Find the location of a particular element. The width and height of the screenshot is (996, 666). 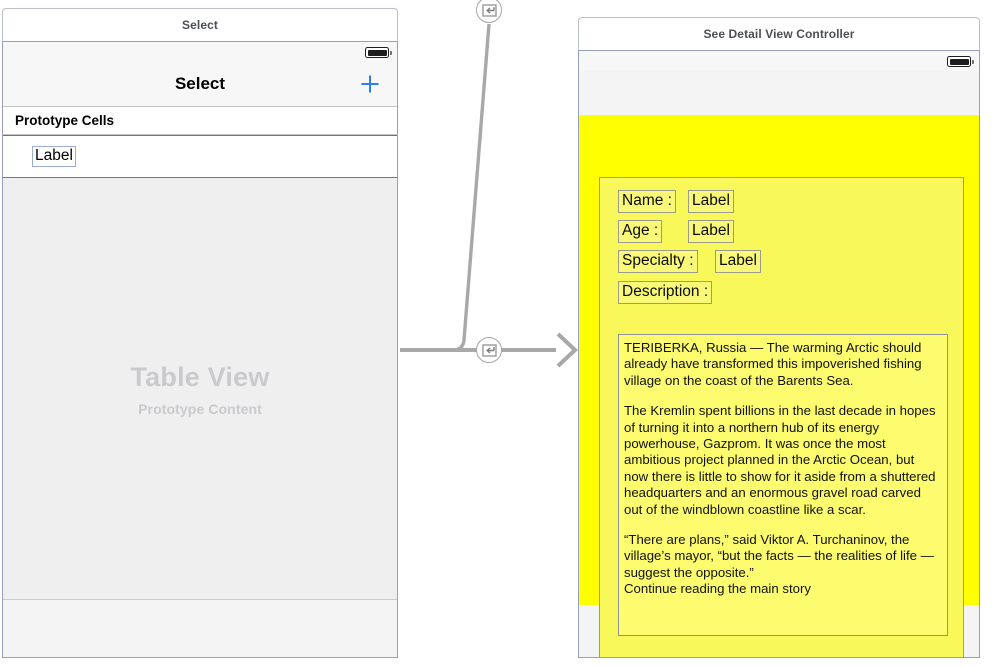

prototype-table-cell: Label is located at coordinates (200, 156).